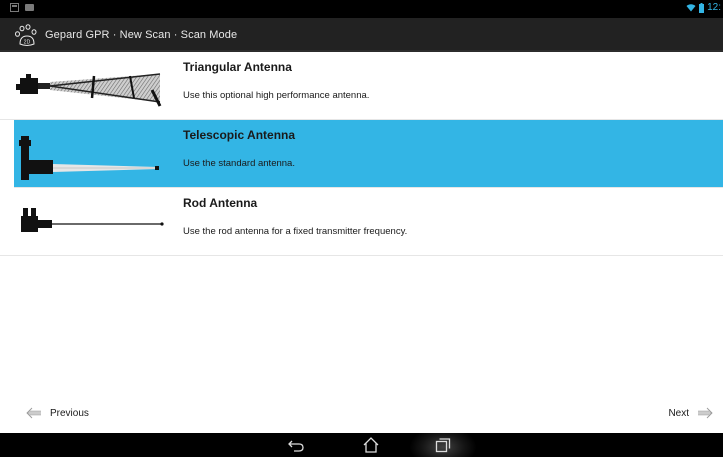 The image size is (723, 457). I want to click on wifi-icon, so click(691, 8).